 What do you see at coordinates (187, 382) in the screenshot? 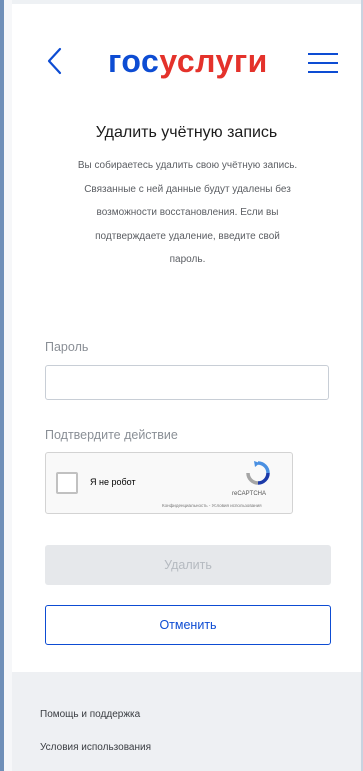
I see `password-input` at bounding box center [187, 382].